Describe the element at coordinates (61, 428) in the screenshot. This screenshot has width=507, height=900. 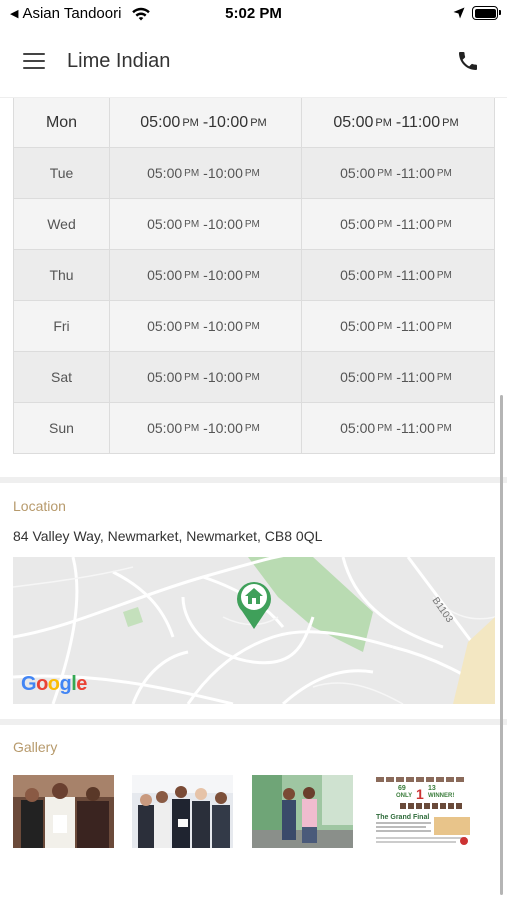
I see `day-label: Sun` at that location.